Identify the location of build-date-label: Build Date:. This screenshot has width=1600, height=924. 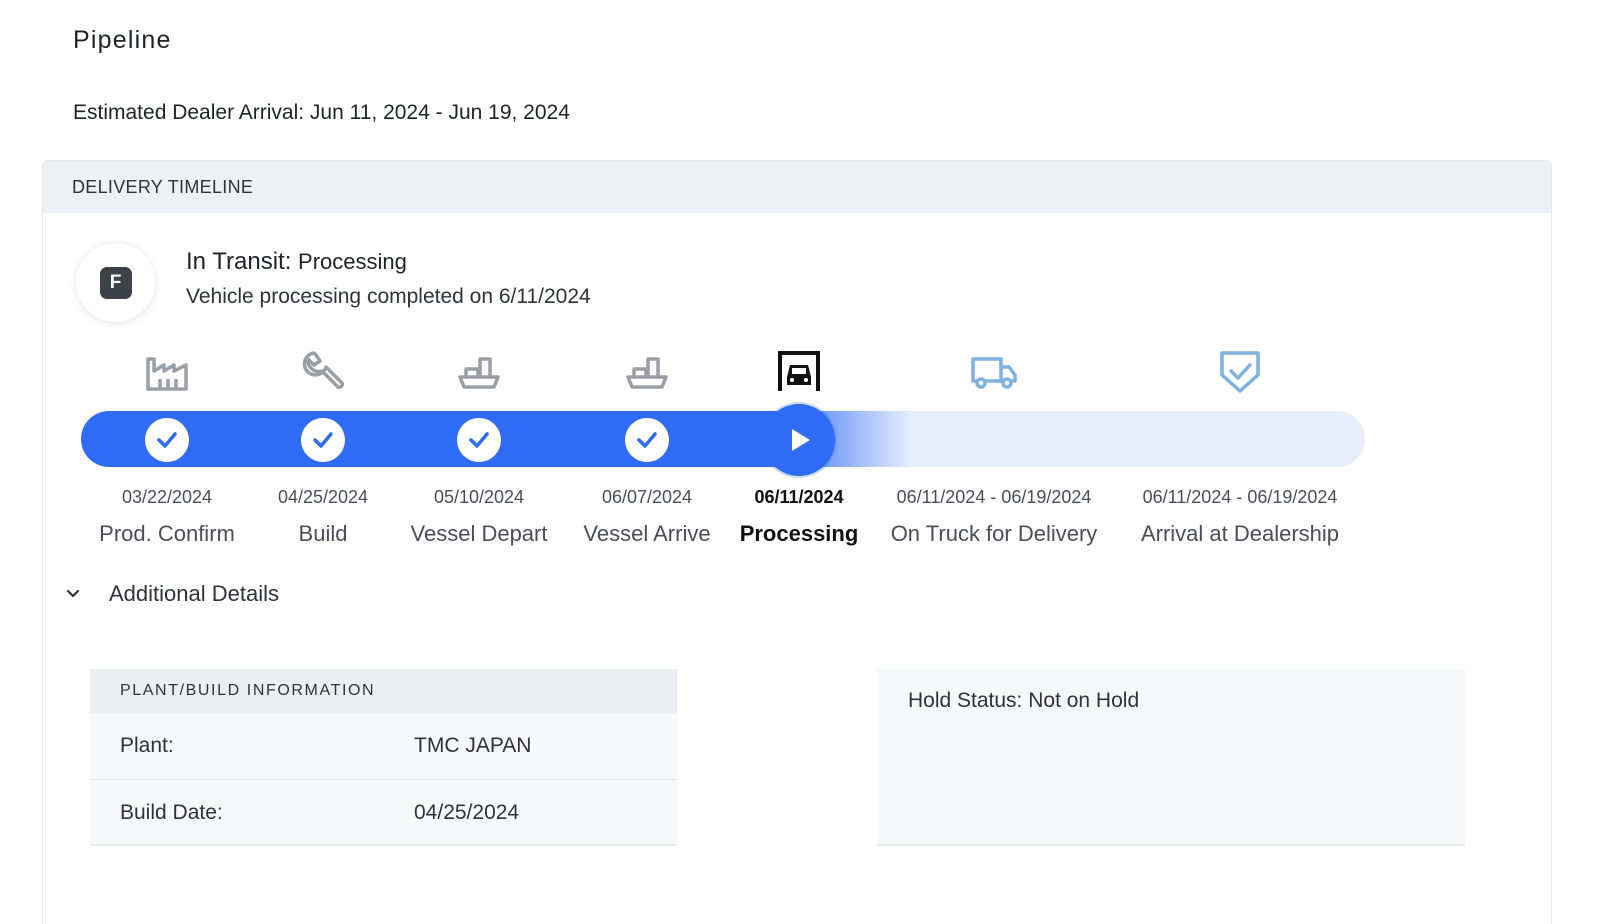
(171, 812).